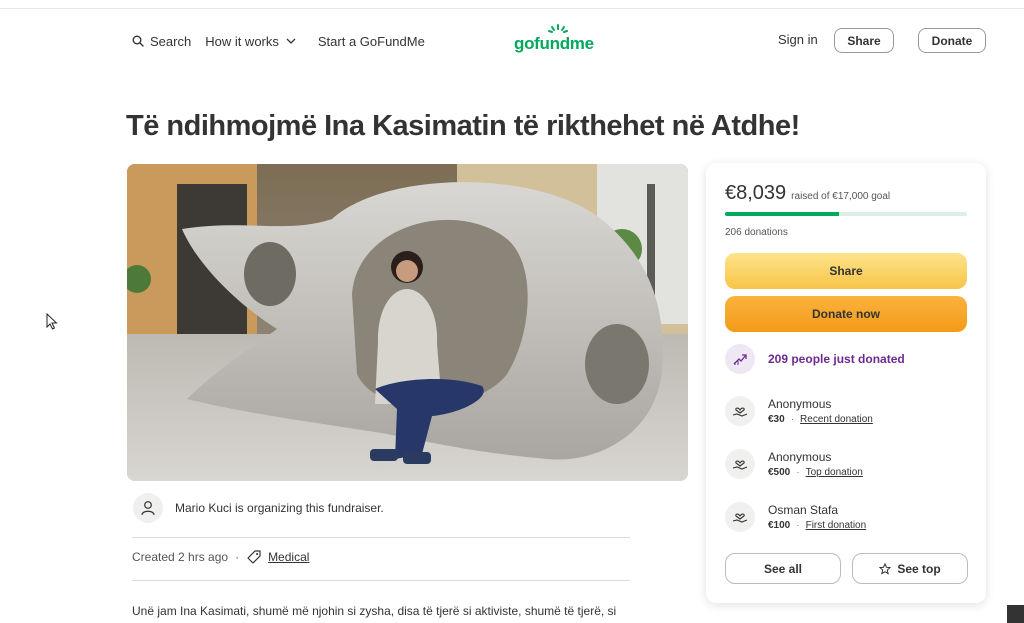 The height and width of the screenshot is (623, 1024). What do you see at coordinates (836, 525) in the screenshot?
I see `donor-tag-link: First donation` at bounding box center [836, 525].